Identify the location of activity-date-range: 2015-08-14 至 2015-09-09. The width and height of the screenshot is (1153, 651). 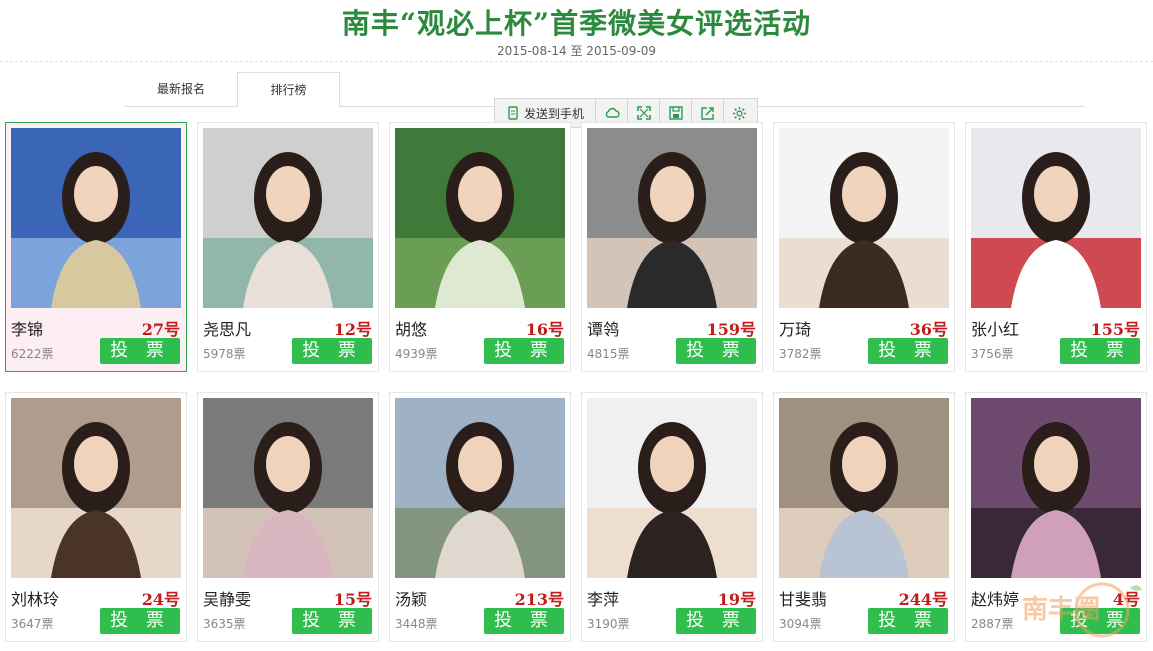
(576, 51).